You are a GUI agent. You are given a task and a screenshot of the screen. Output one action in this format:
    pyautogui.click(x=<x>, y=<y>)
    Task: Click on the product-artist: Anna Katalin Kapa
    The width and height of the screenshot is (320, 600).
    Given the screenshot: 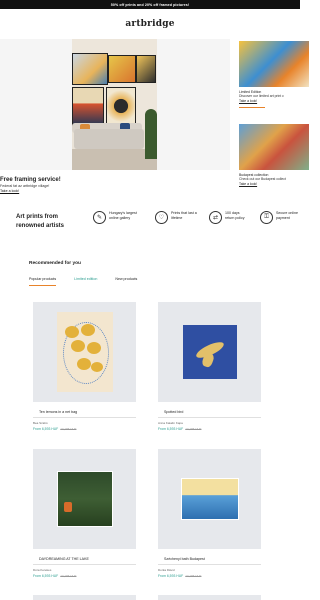 What is the action you would take?
    pyautogui.click(x=170, y=422)
    